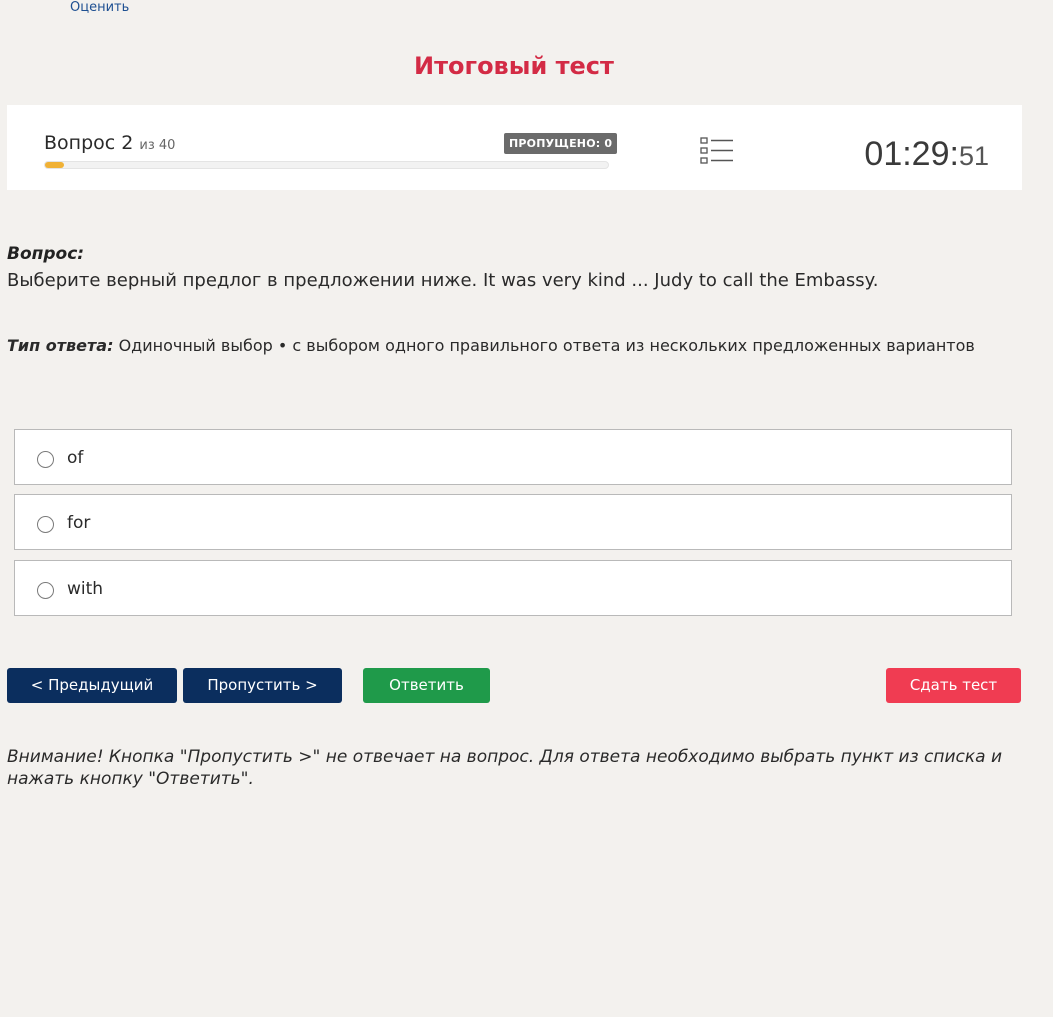 The height and width of the screenshot is (1017, 1053). What do you see at coordinates (85, 589) in the screenshot?
I see `answer-option-label: with` at bounding box center [85, 589].